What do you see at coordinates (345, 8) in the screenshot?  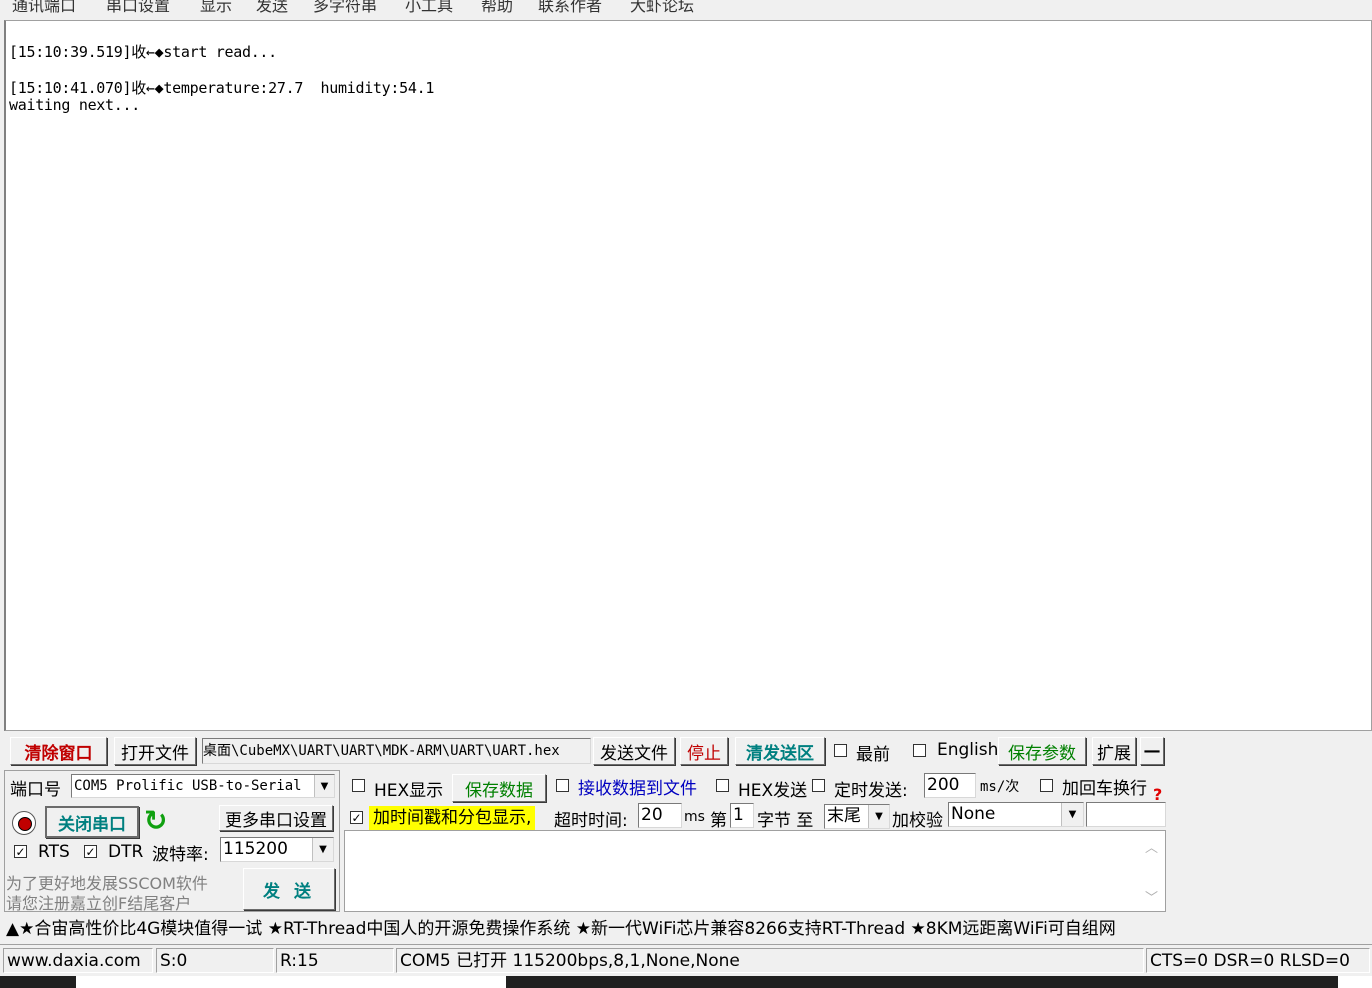 I see `menu-multi-string: 多字符串` at bounding box center [345, 8].